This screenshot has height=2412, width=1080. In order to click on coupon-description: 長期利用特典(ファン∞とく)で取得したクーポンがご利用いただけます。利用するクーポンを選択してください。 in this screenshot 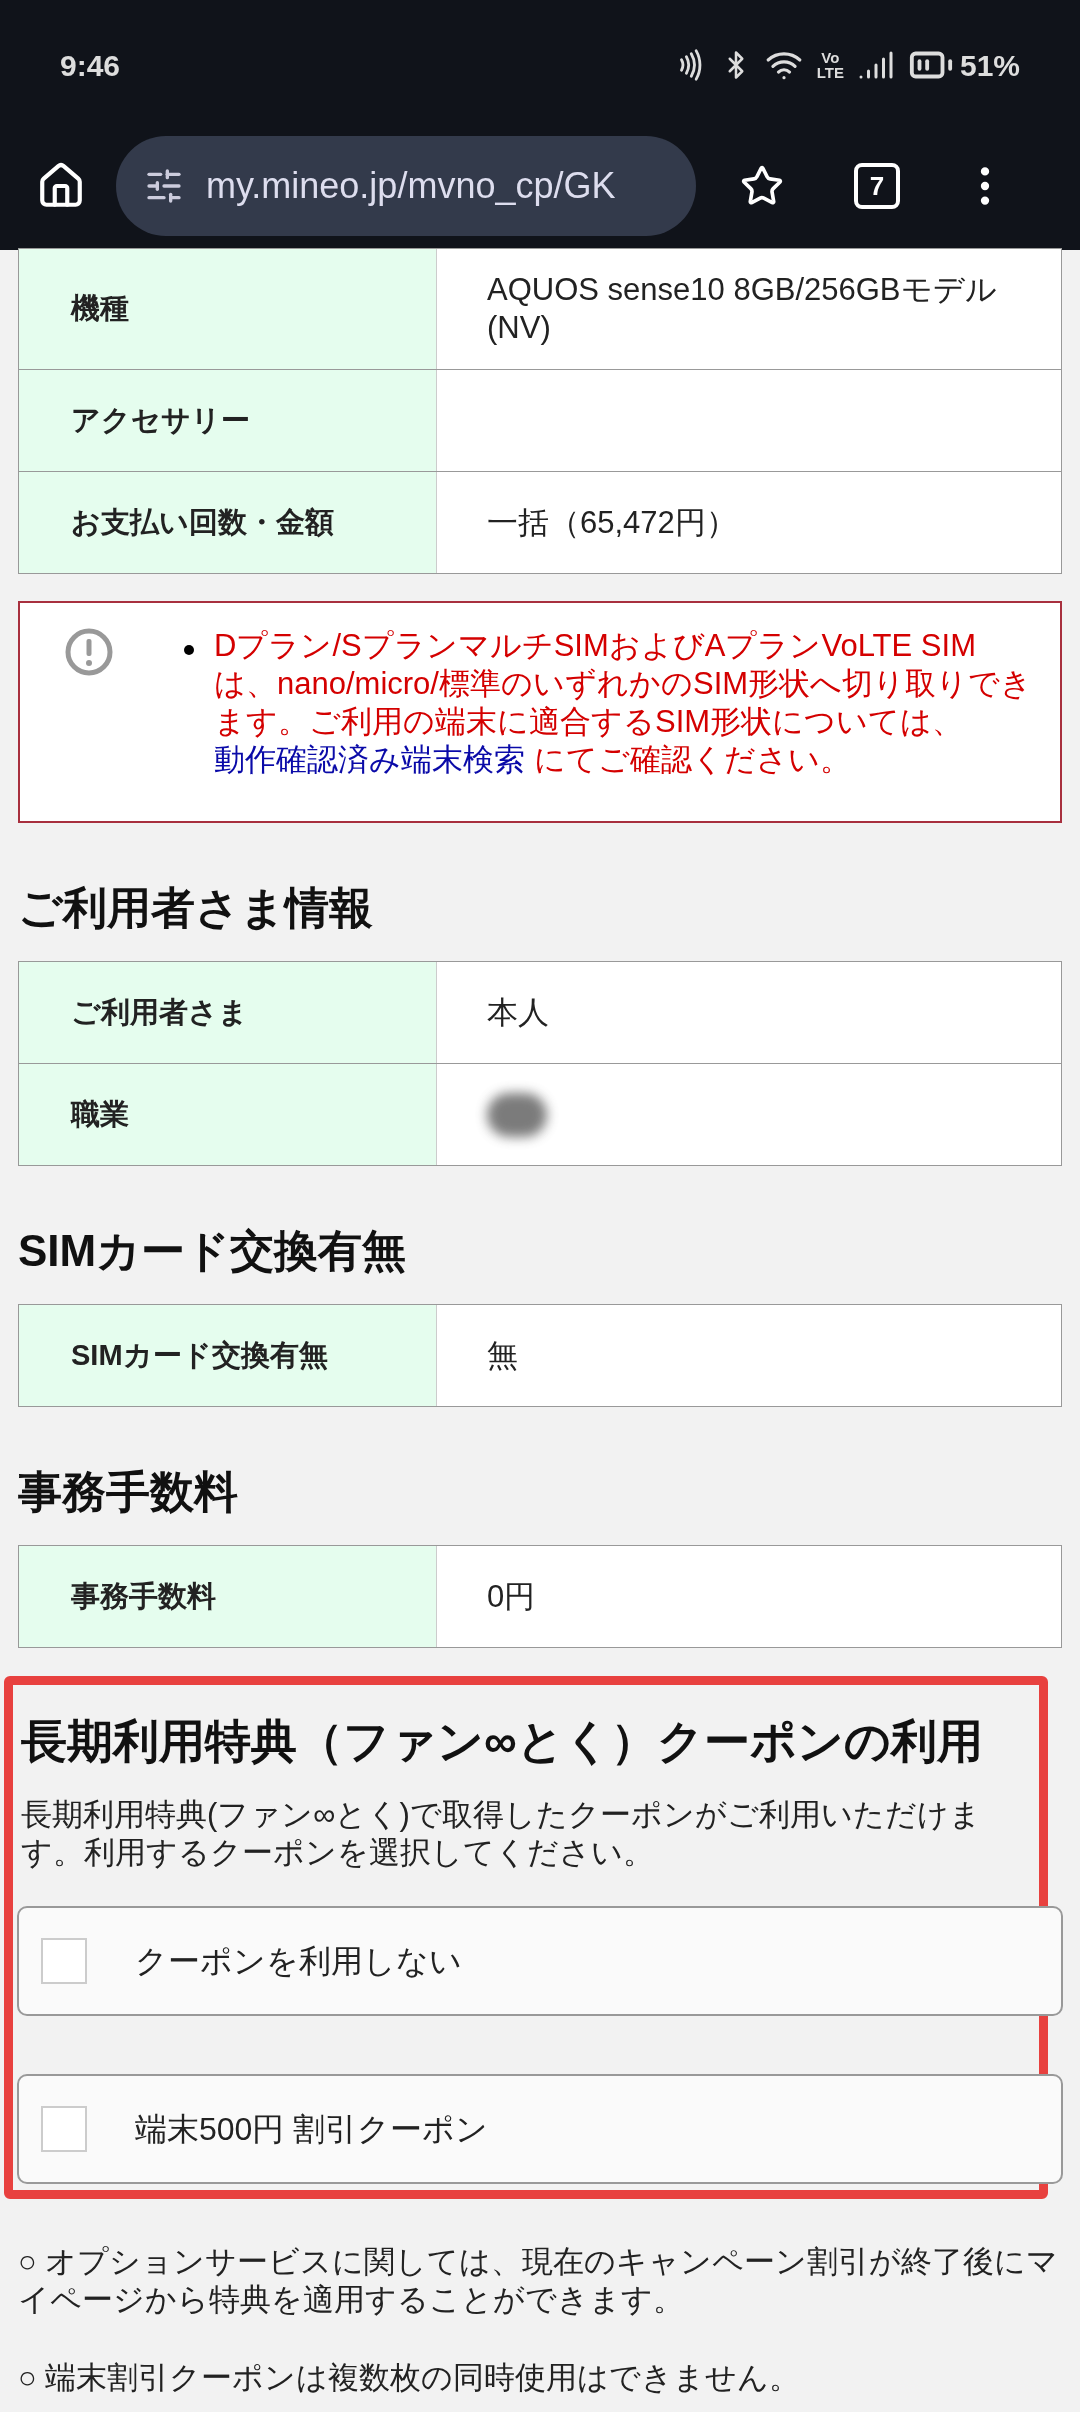, I will do `click(501, 1834)`.